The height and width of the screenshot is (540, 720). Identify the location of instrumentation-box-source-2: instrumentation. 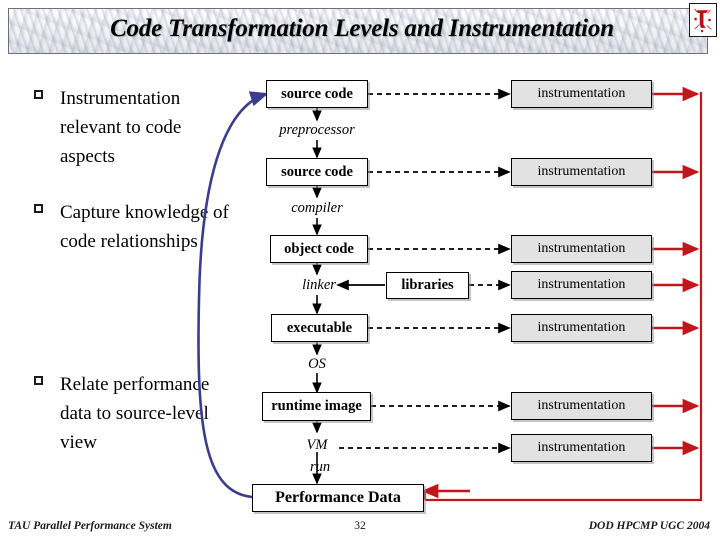
(581, 172).